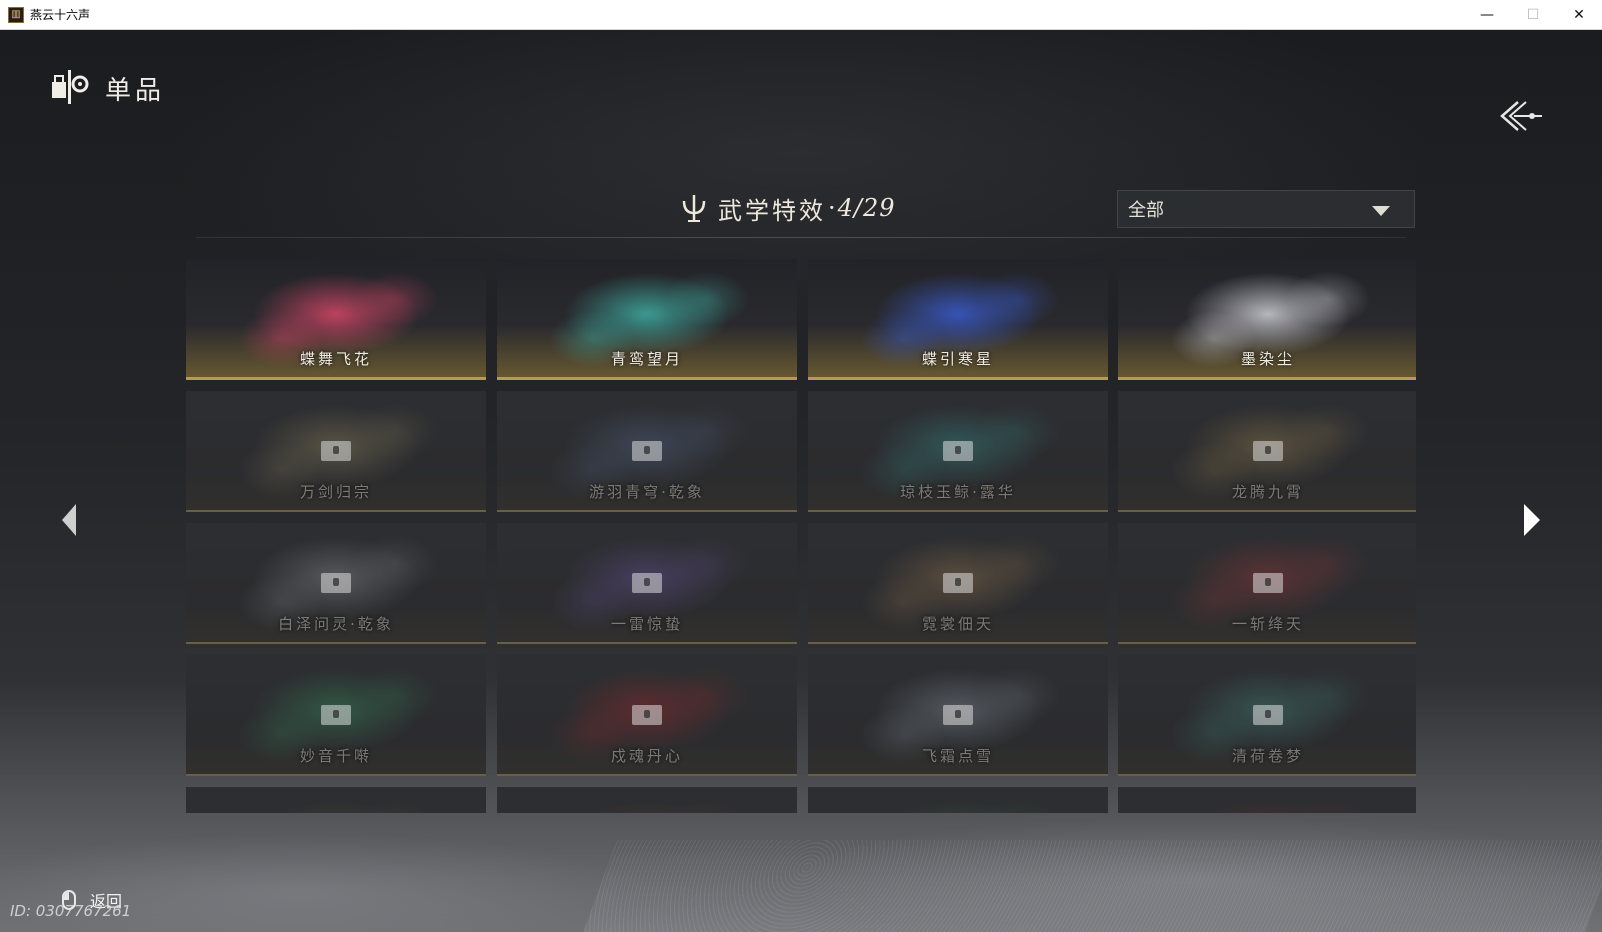  I want to click on effect-card: 妙音千啭, so click(336, 715).